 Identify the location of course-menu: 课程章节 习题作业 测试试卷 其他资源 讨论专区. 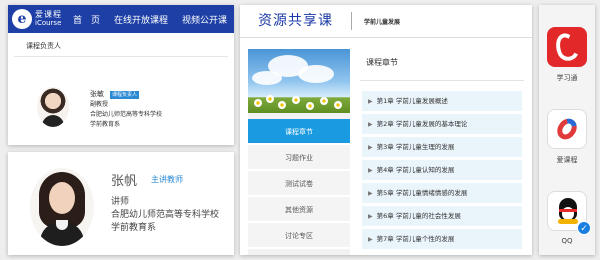
(299, 184).